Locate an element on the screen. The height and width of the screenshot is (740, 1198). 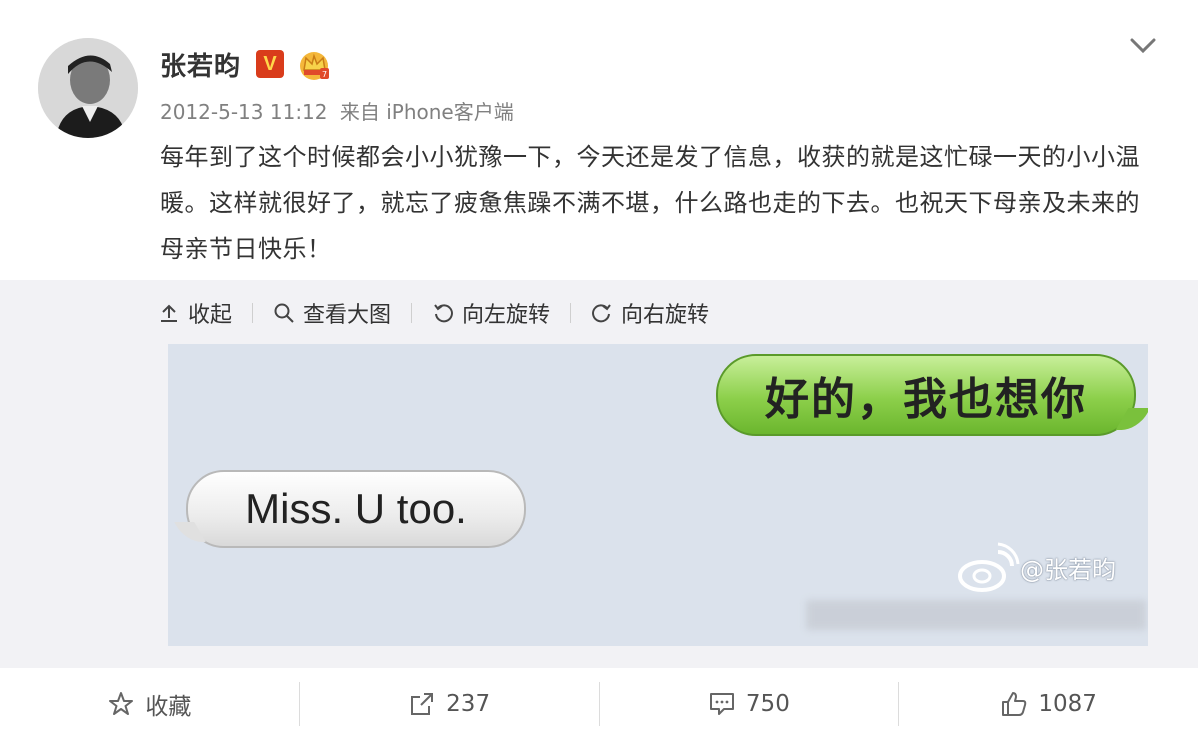
svg-text: 7 is located at coordinates (324, 74).